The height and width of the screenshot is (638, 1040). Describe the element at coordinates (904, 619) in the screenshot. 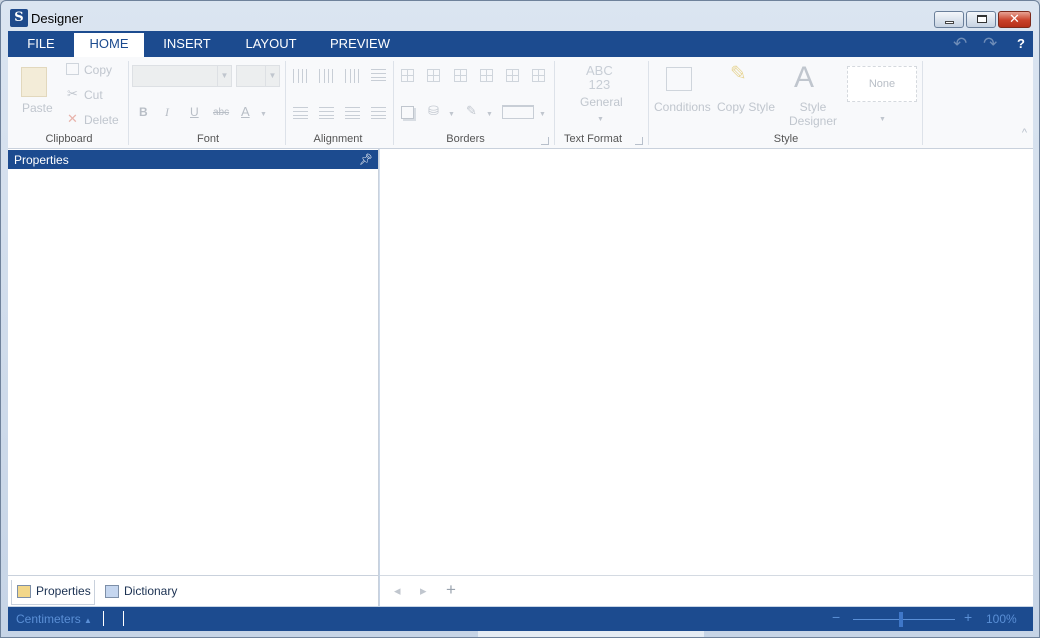

I see `zoom-slider-track` at that location.